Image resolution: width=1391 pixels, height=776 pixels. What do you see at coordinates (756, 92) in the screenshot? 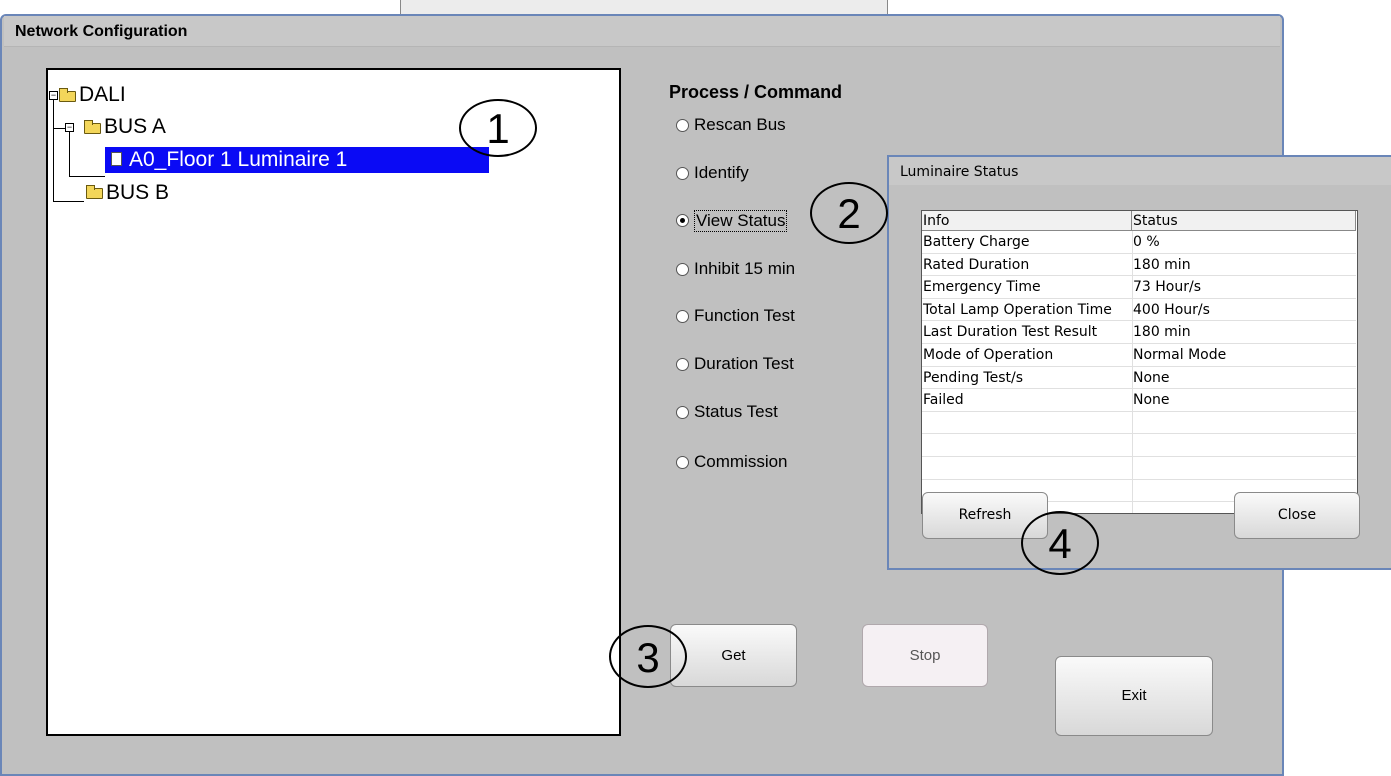
I see `process-command-heading: Process / Command` at bounding box center [756, 92].